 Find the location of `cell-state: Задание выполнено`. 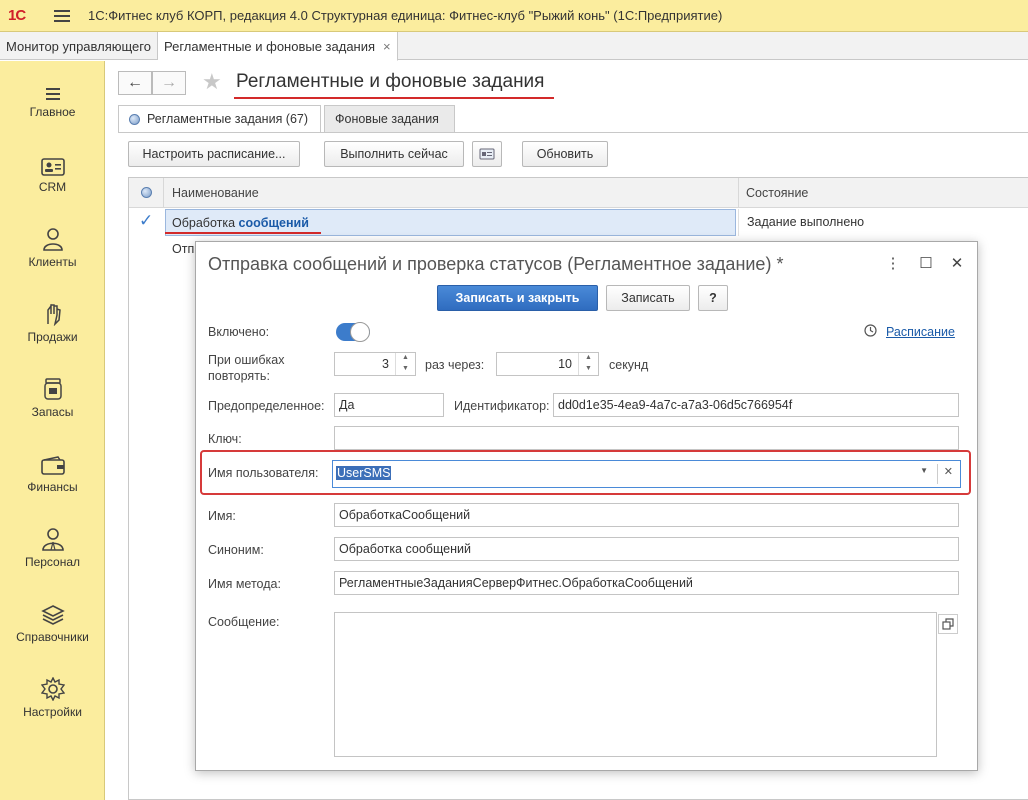

cell-state: Задание выполнено is located at coordinates (883, 222).